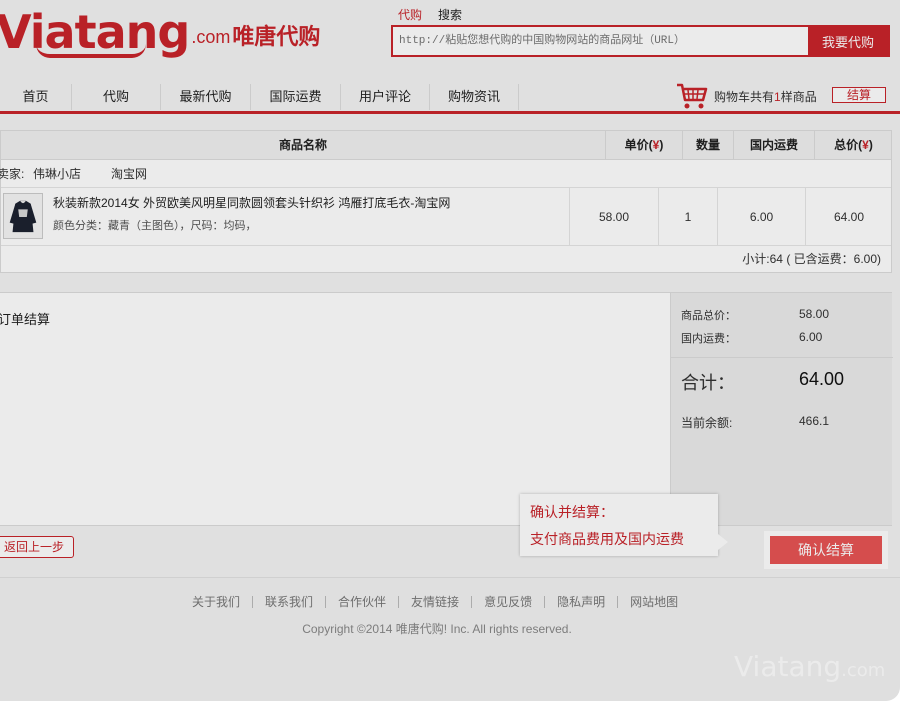 This screenshot has height=701, width=900. I want to click on tooltip-line-2: 支付商品费用及国内运费, so click(607, 539).